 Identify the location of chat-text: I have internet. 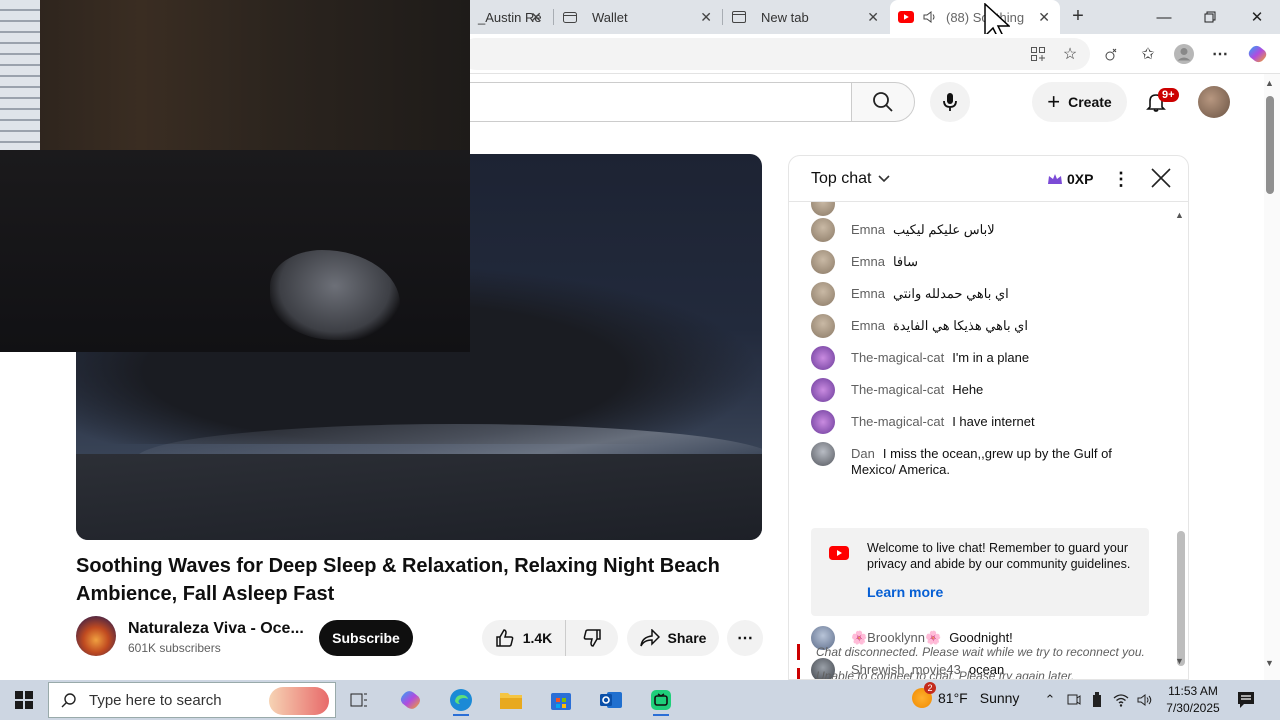
(993, 421).